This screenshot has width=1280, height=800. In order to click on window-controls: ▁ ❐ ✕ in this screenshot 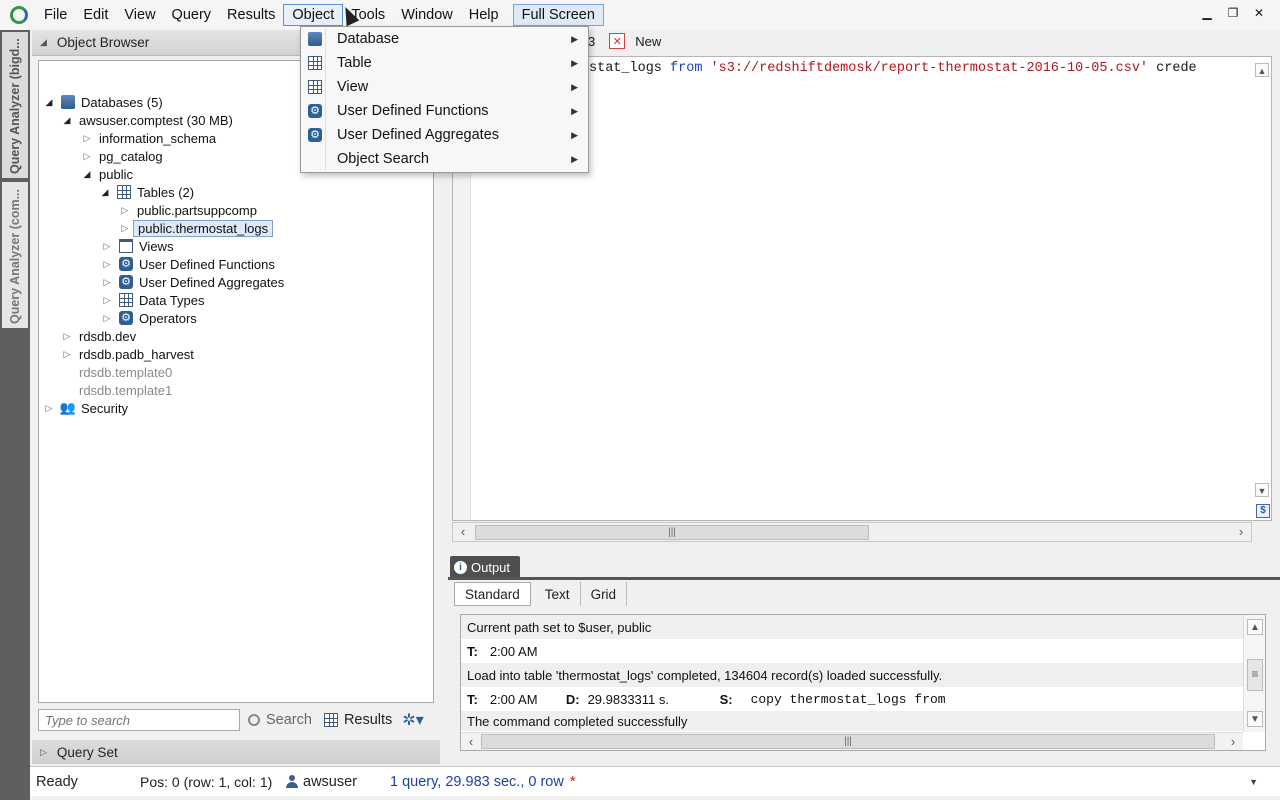, I will do `click(1233, 13)`.